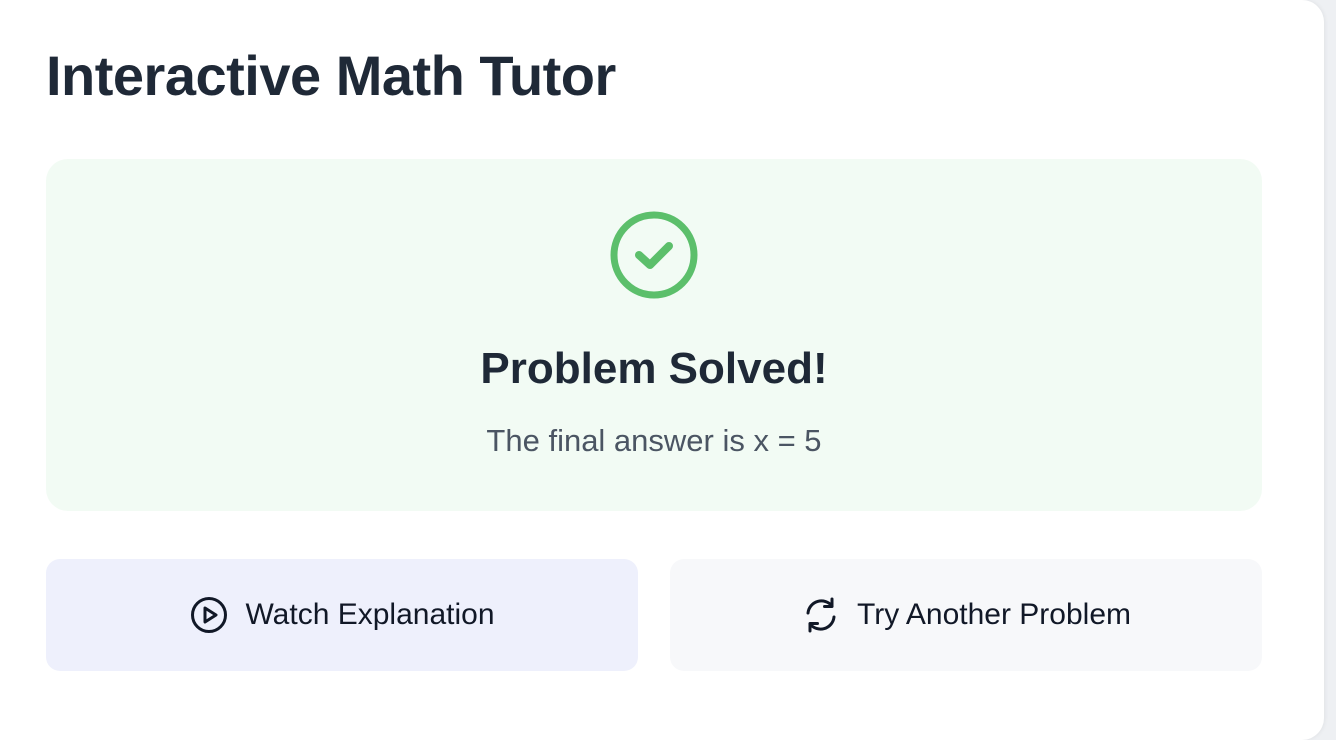  Describe the element at coordinates (370, 614) in the screenshot. I see `watch-explanation-label: Watch Explanation` at that location.